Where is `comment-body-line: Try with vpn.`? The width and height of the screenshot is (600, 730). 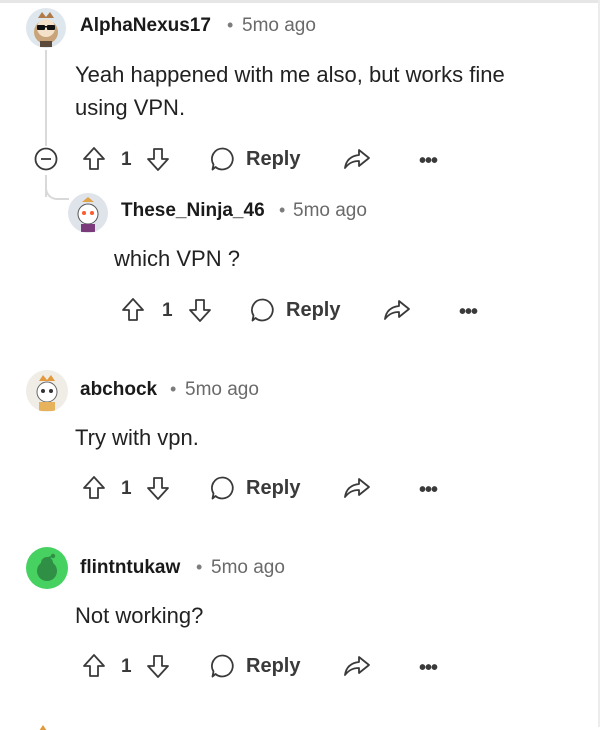 comment-body-line: Try with vpn. is located at coordinates (137, 437).